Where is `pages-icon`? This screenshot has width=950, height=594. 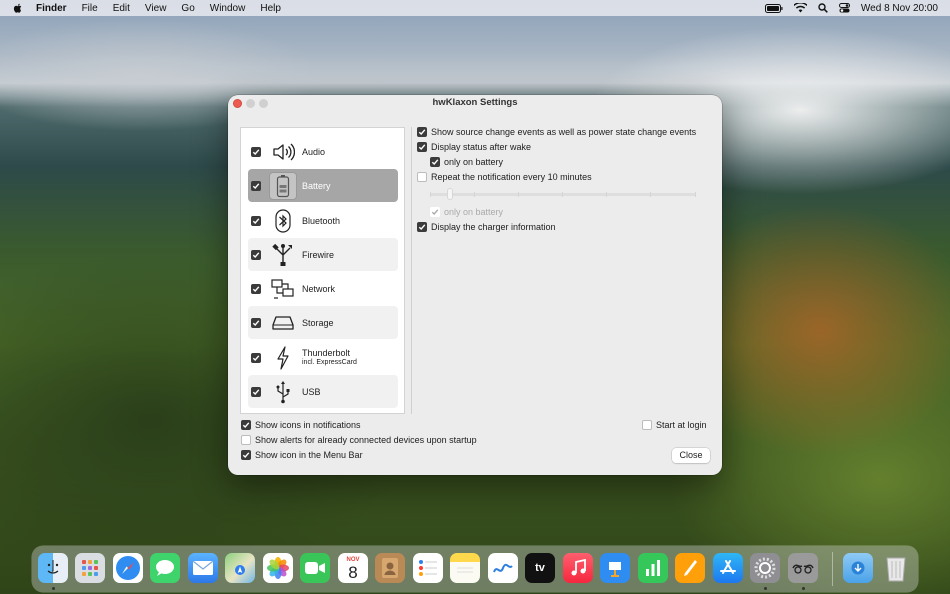 pages-icon is located at coordinates (690, 568).